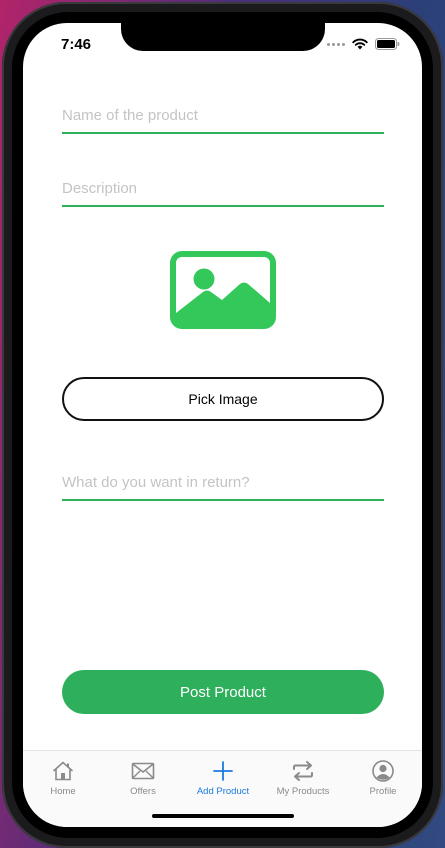  I want to click on tab-my-products-label: My Products, so click(303, 791).